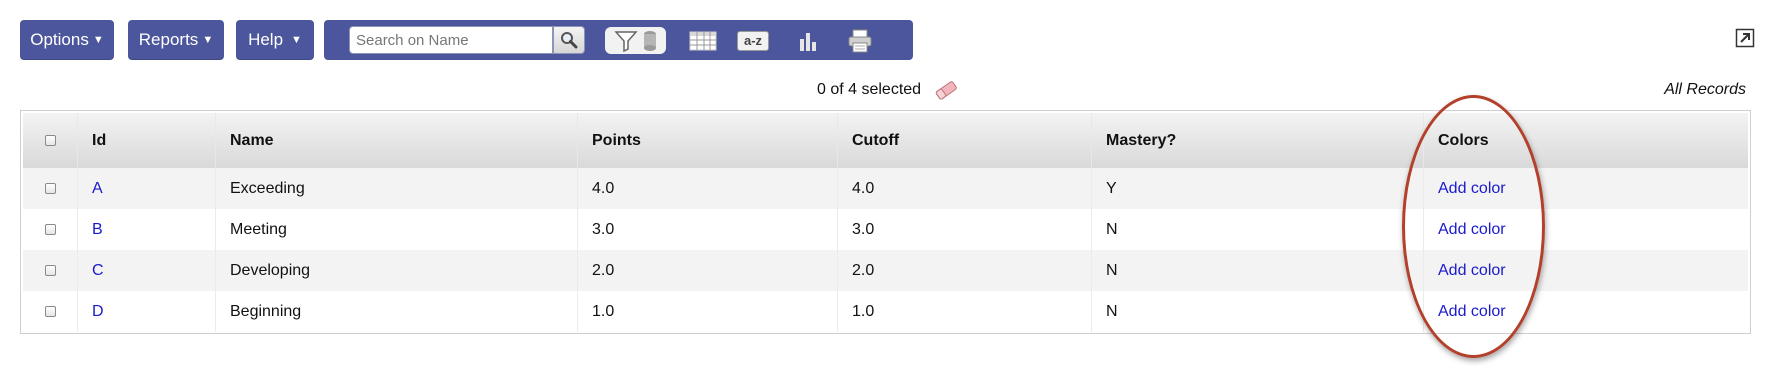 Image resolution: width=1770 pixels, height=384 pixels. I want to click on column-header-id: Id, so click(146, 140).